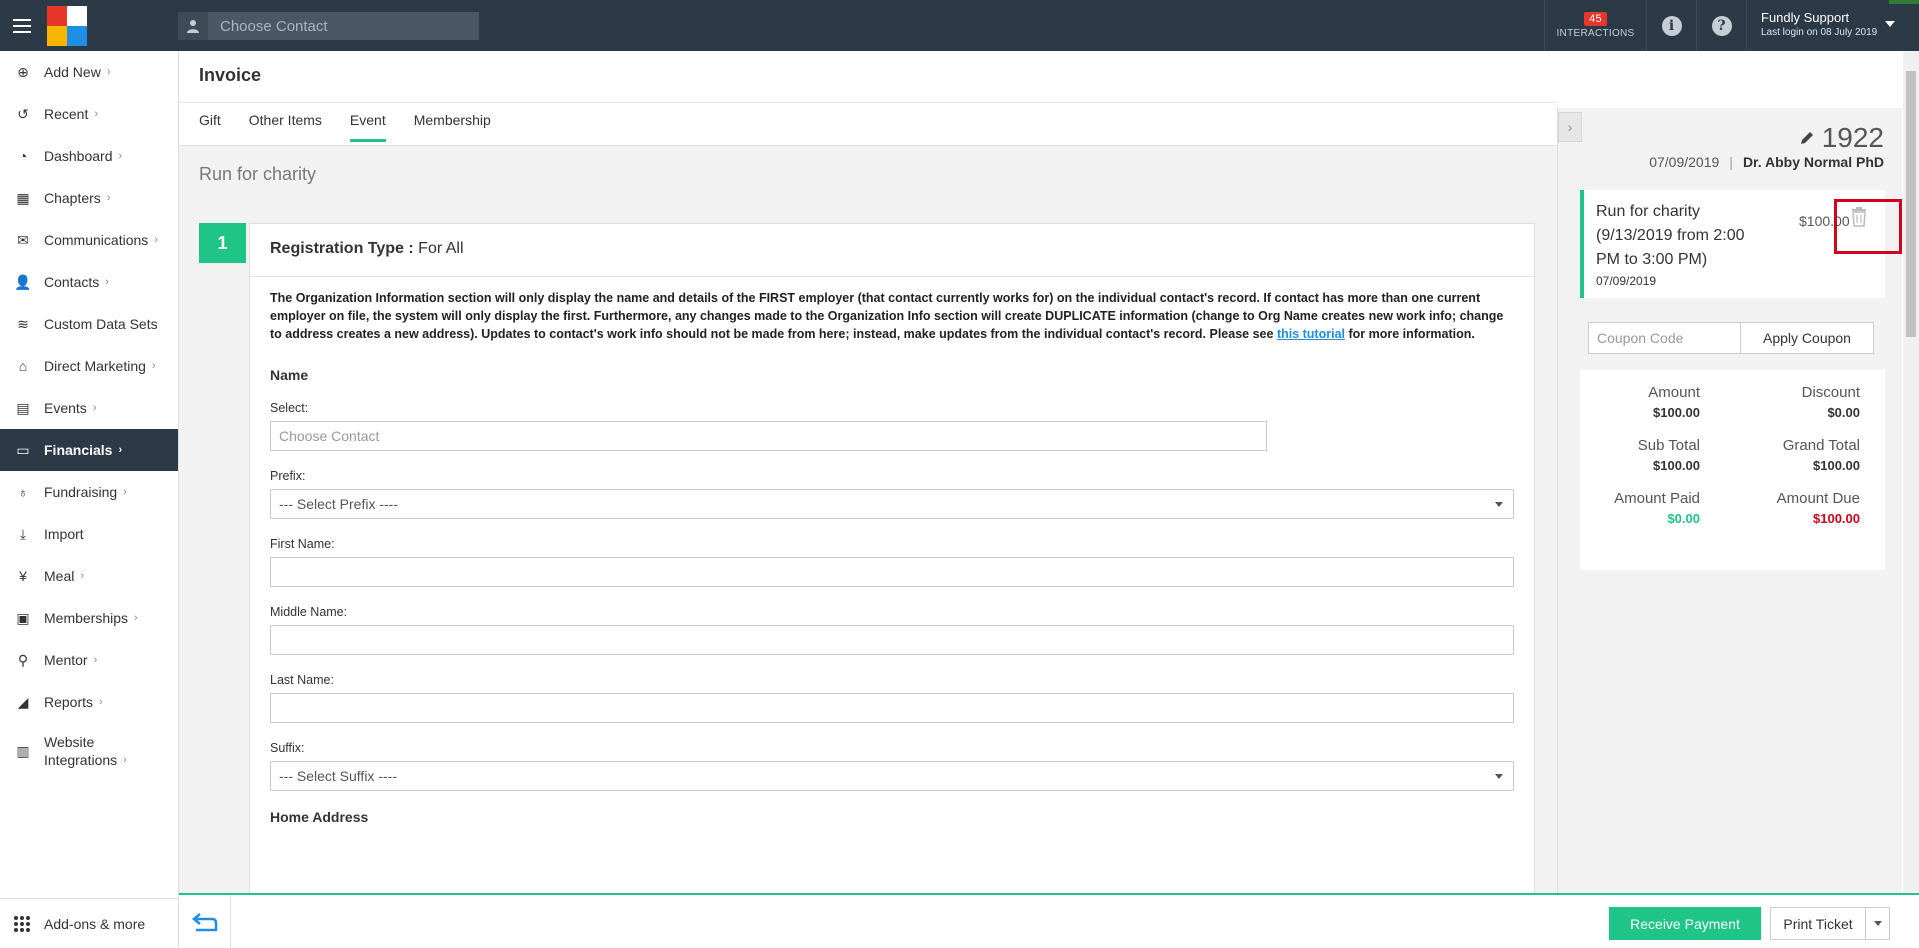 This screenshot has height=948, width=1919. Describe the element at coordinates (95, 923) in the screenshot. I see `addons-more-label: Add-ons & more` at that location.